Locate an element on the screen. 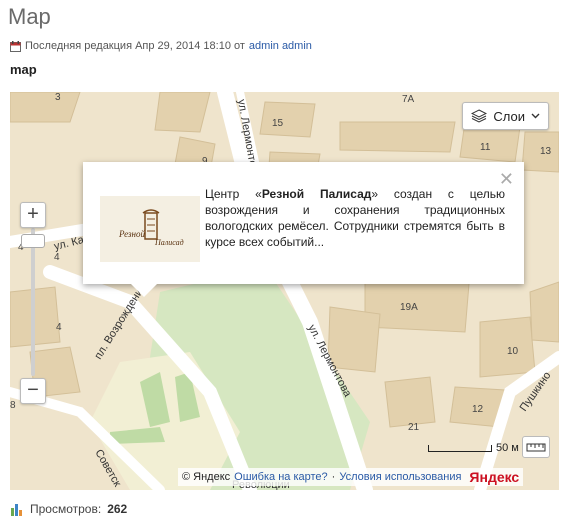  views-label: Просмотров: is located at coordinates (66, 509).